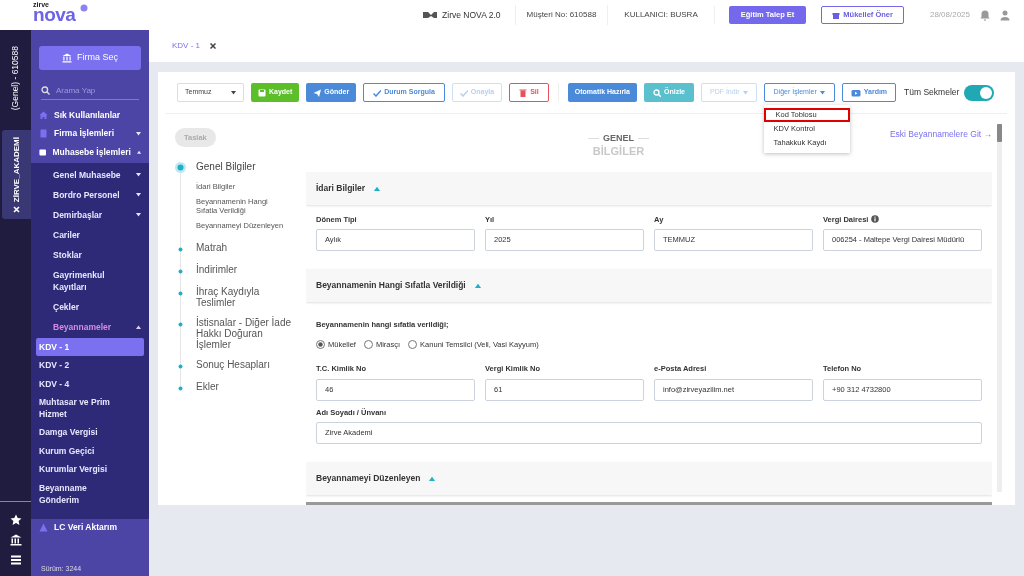 This screenshot has width=1024, height=576. Describe the element at coordinates (855, 92) in the screenshot. I see `video-icon` at that location.